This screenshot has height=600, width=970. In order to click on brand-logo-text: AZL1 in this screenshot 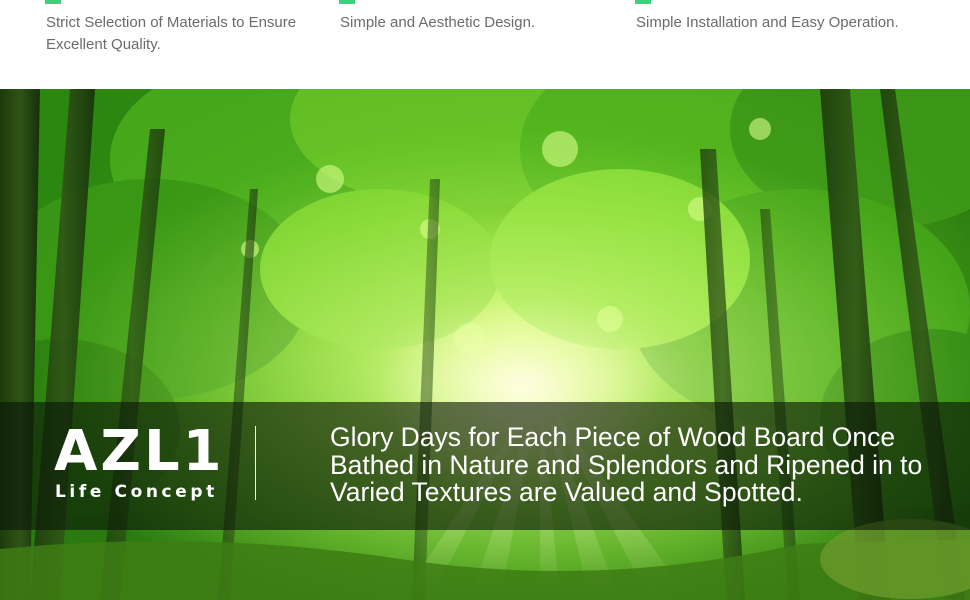, I will do `click(139, 451)`.